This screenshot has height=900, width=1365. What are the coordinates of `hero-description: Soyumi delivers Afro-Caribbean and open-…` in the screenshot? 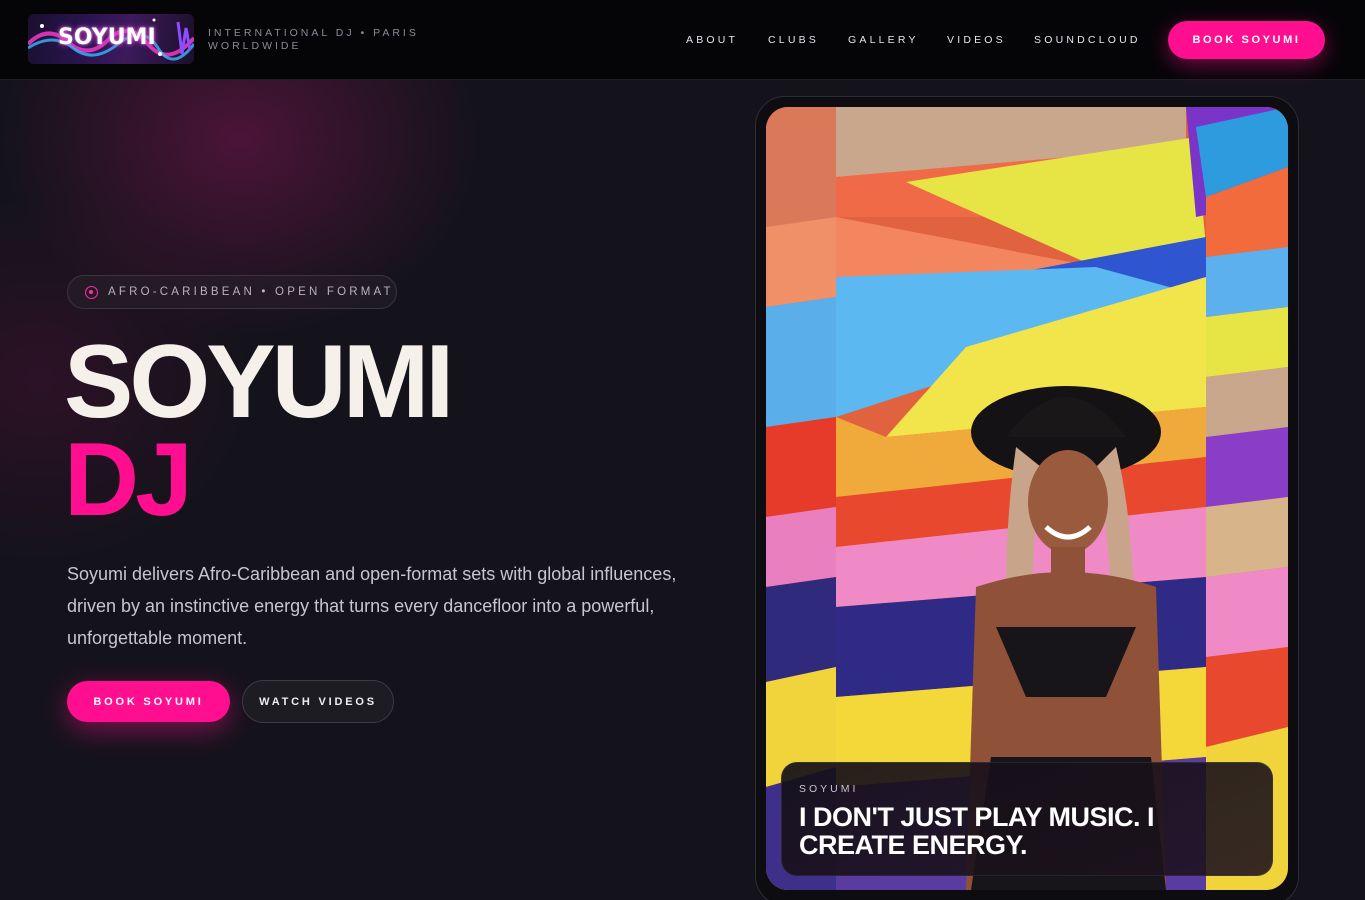 It's located at (372, 606).